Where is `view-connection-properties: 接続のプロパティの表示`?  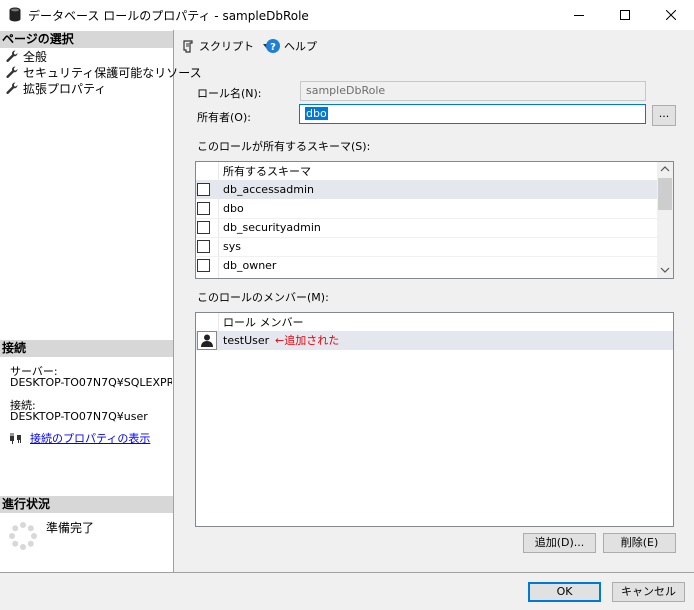 view-connection-properties: 接続のプロパティの表示 is located at coordinates (79, 438).